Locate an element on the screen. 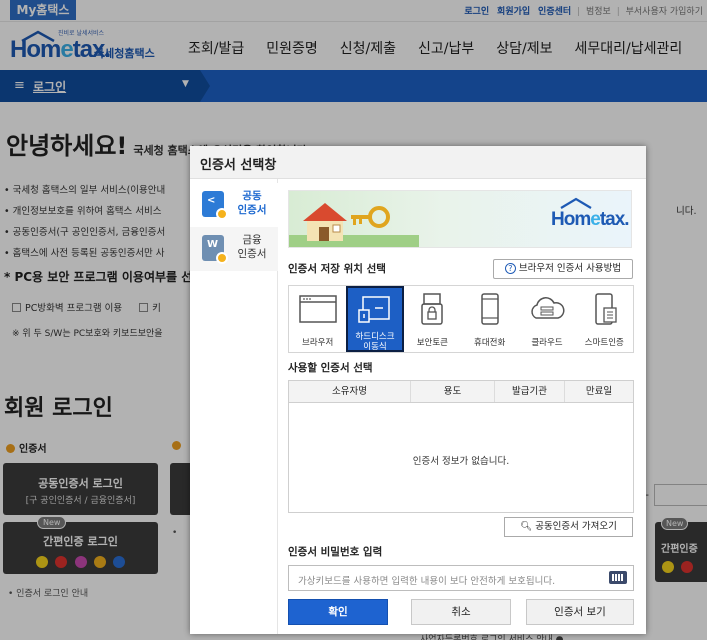 The width and height of the screenshot is (707, 640). view-cert-button: 인증서 보기 is located at coordinates (580, 612).